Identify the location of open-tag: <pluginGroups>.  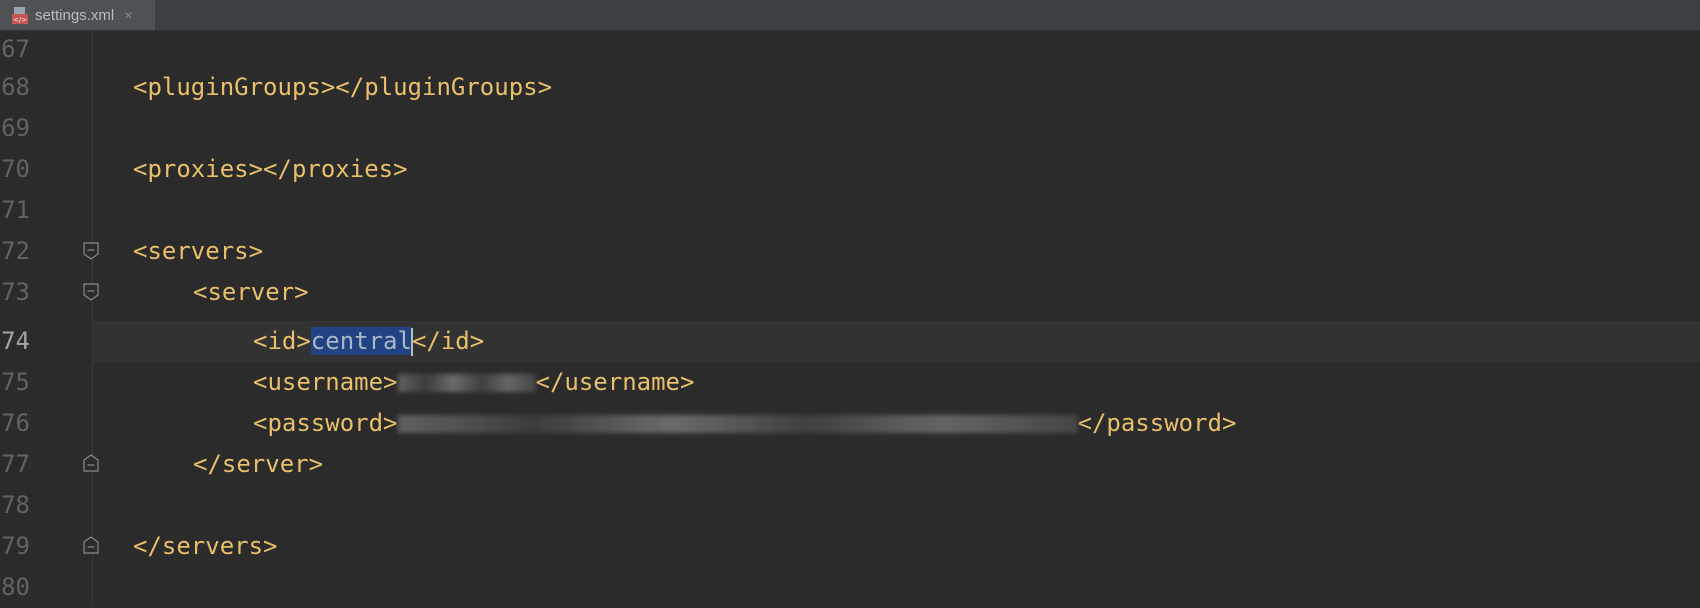
(234, 87).